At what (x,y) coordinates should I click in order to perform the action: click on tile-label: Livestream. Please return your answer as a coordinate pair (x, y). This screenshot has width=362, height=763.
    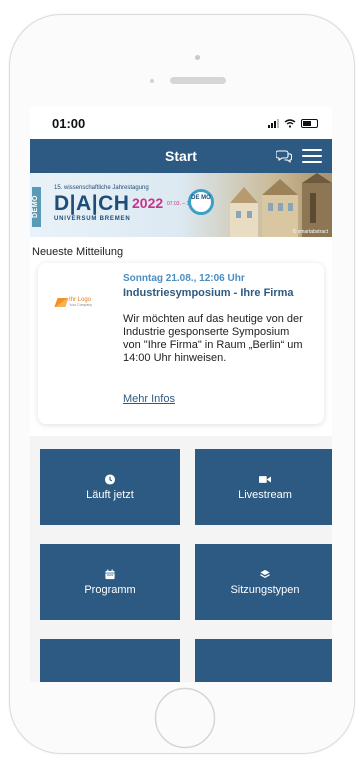
    Looking at the image, I should click on (265, 494).